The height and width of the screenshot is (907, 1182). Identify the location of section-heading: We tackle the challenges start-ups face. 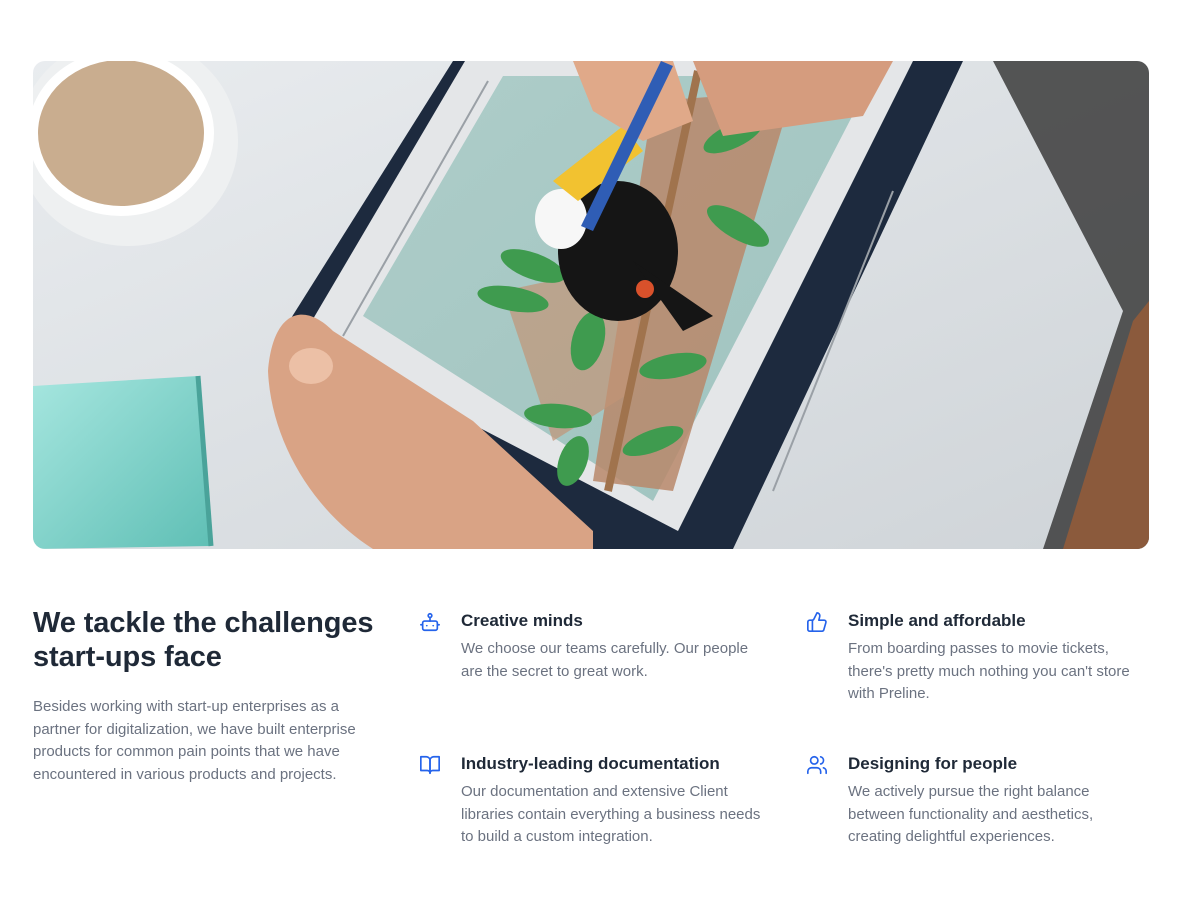
(203, 640).